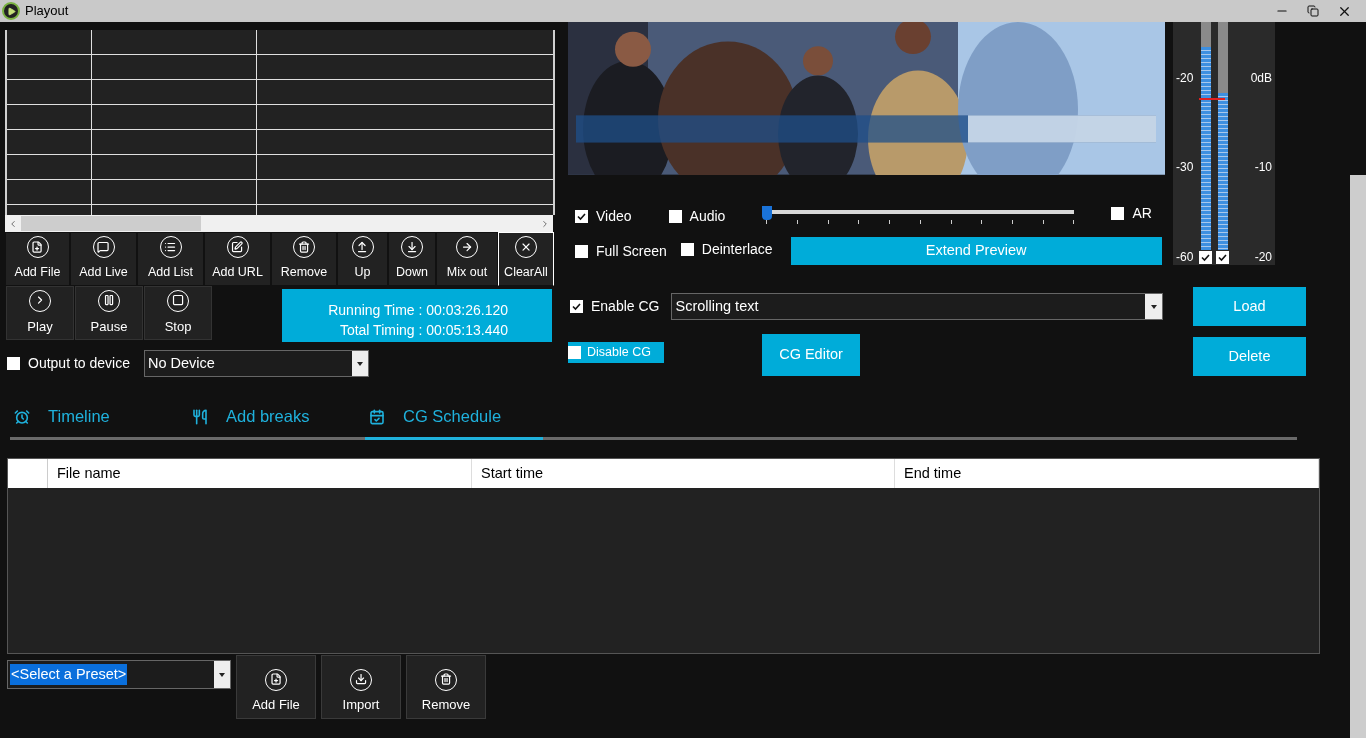 This screenshot has height=738, width=1366. Describe the element at coordinates (625, 306) in the screenshot. I see `checkbox-label: Enable CG` at that location.